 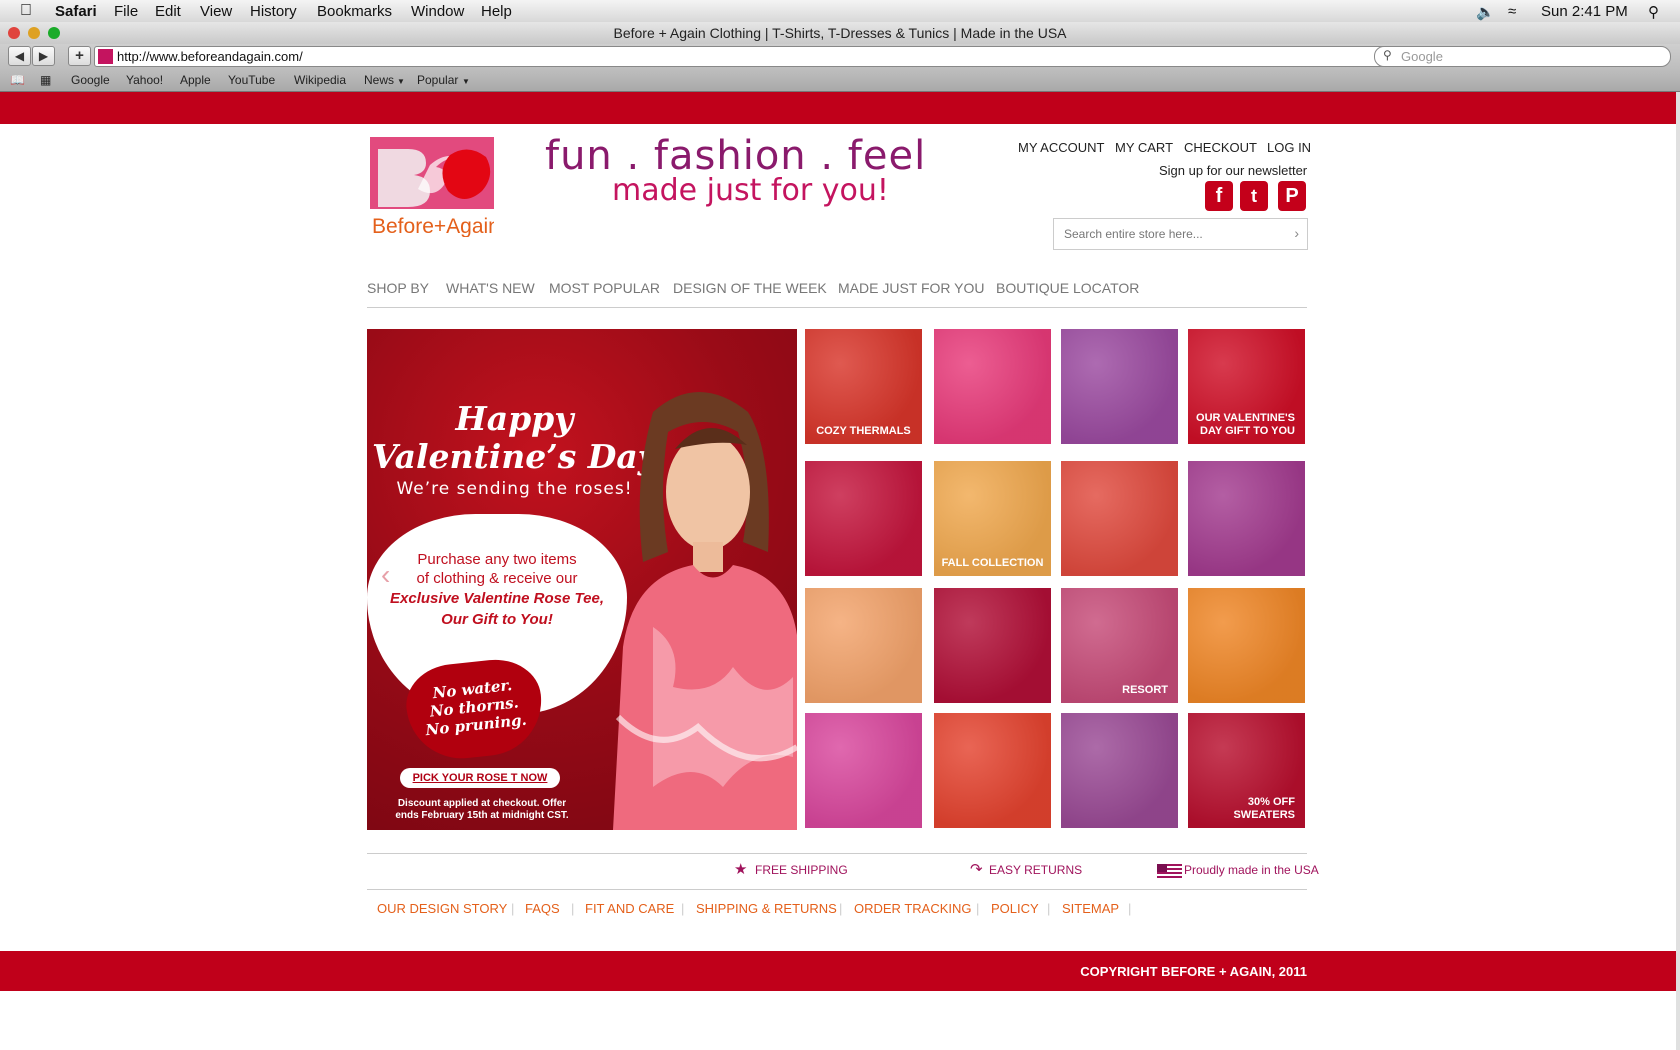 What do you see at coordinates (480, 778) in the screenshot?
I see `pick-rose-tee-button: PICK YOUR ROSE T NOW` at bounding box center [480, 778].